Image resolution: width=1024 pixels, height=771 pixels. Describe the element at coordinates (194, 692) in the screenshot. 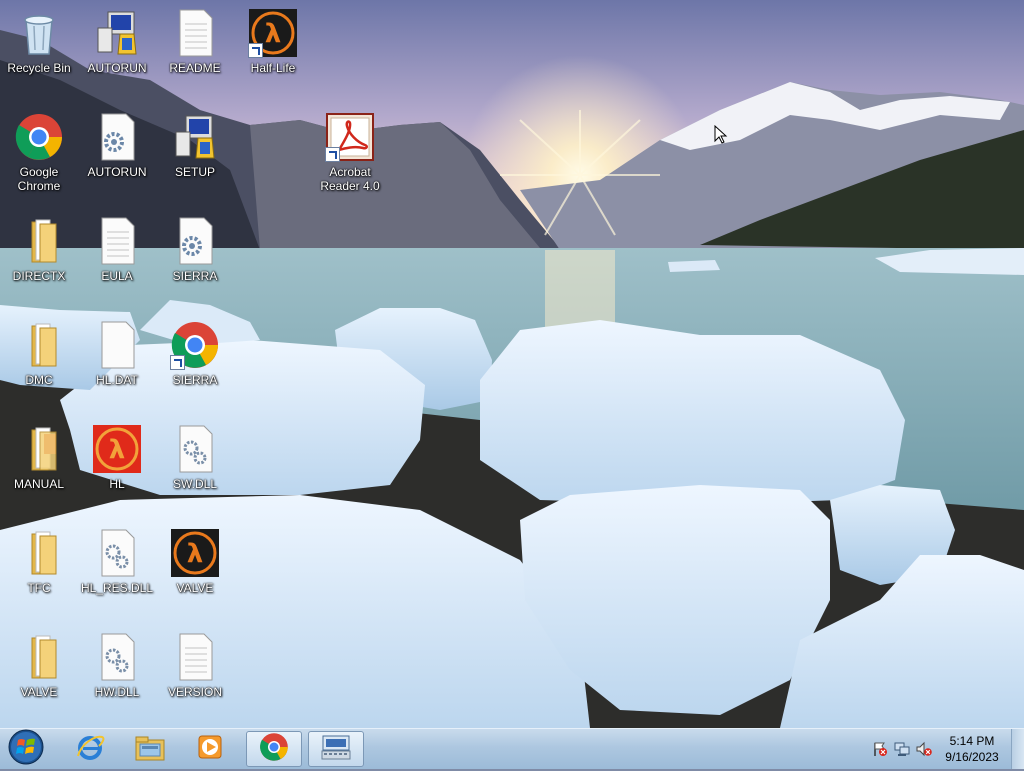

I see `desktop-icon-label: VERSION` at that location.